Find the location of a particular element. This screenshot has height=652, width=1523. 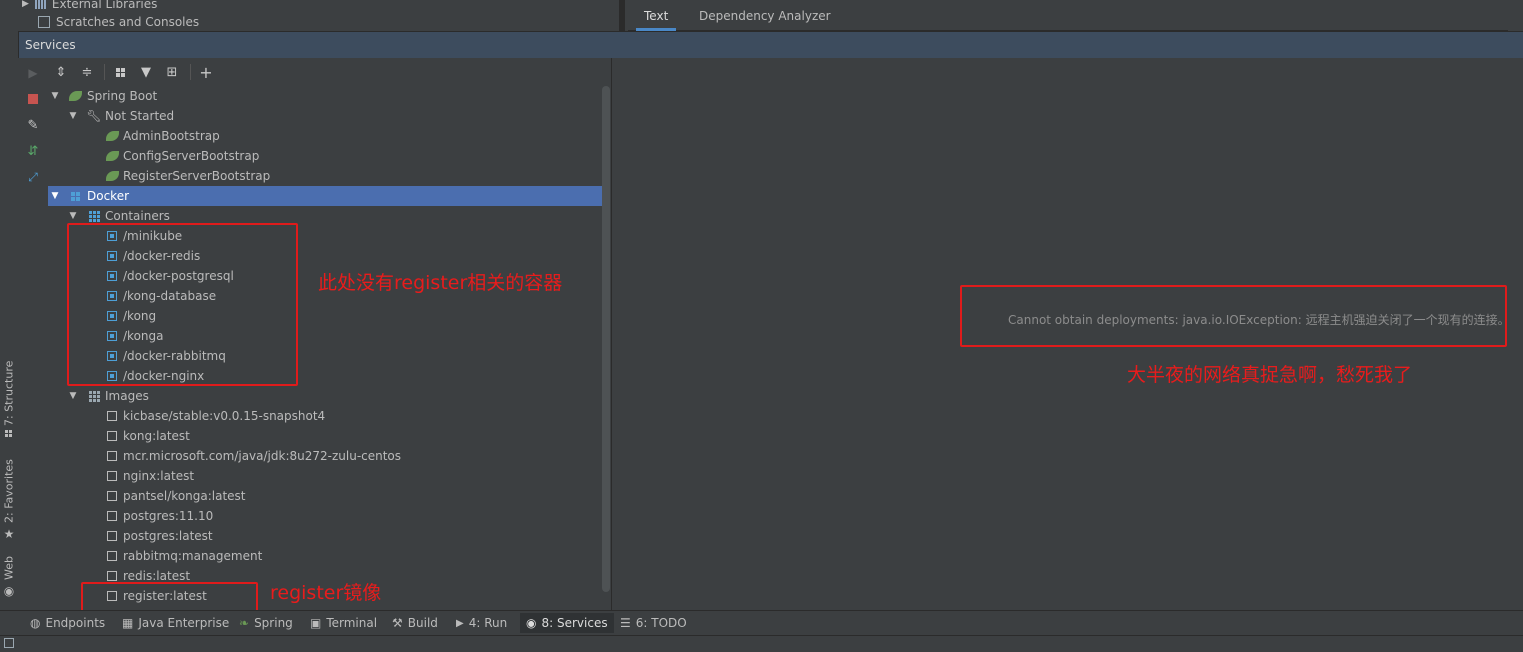

node-label: Images is located at coordinates (127, 396).